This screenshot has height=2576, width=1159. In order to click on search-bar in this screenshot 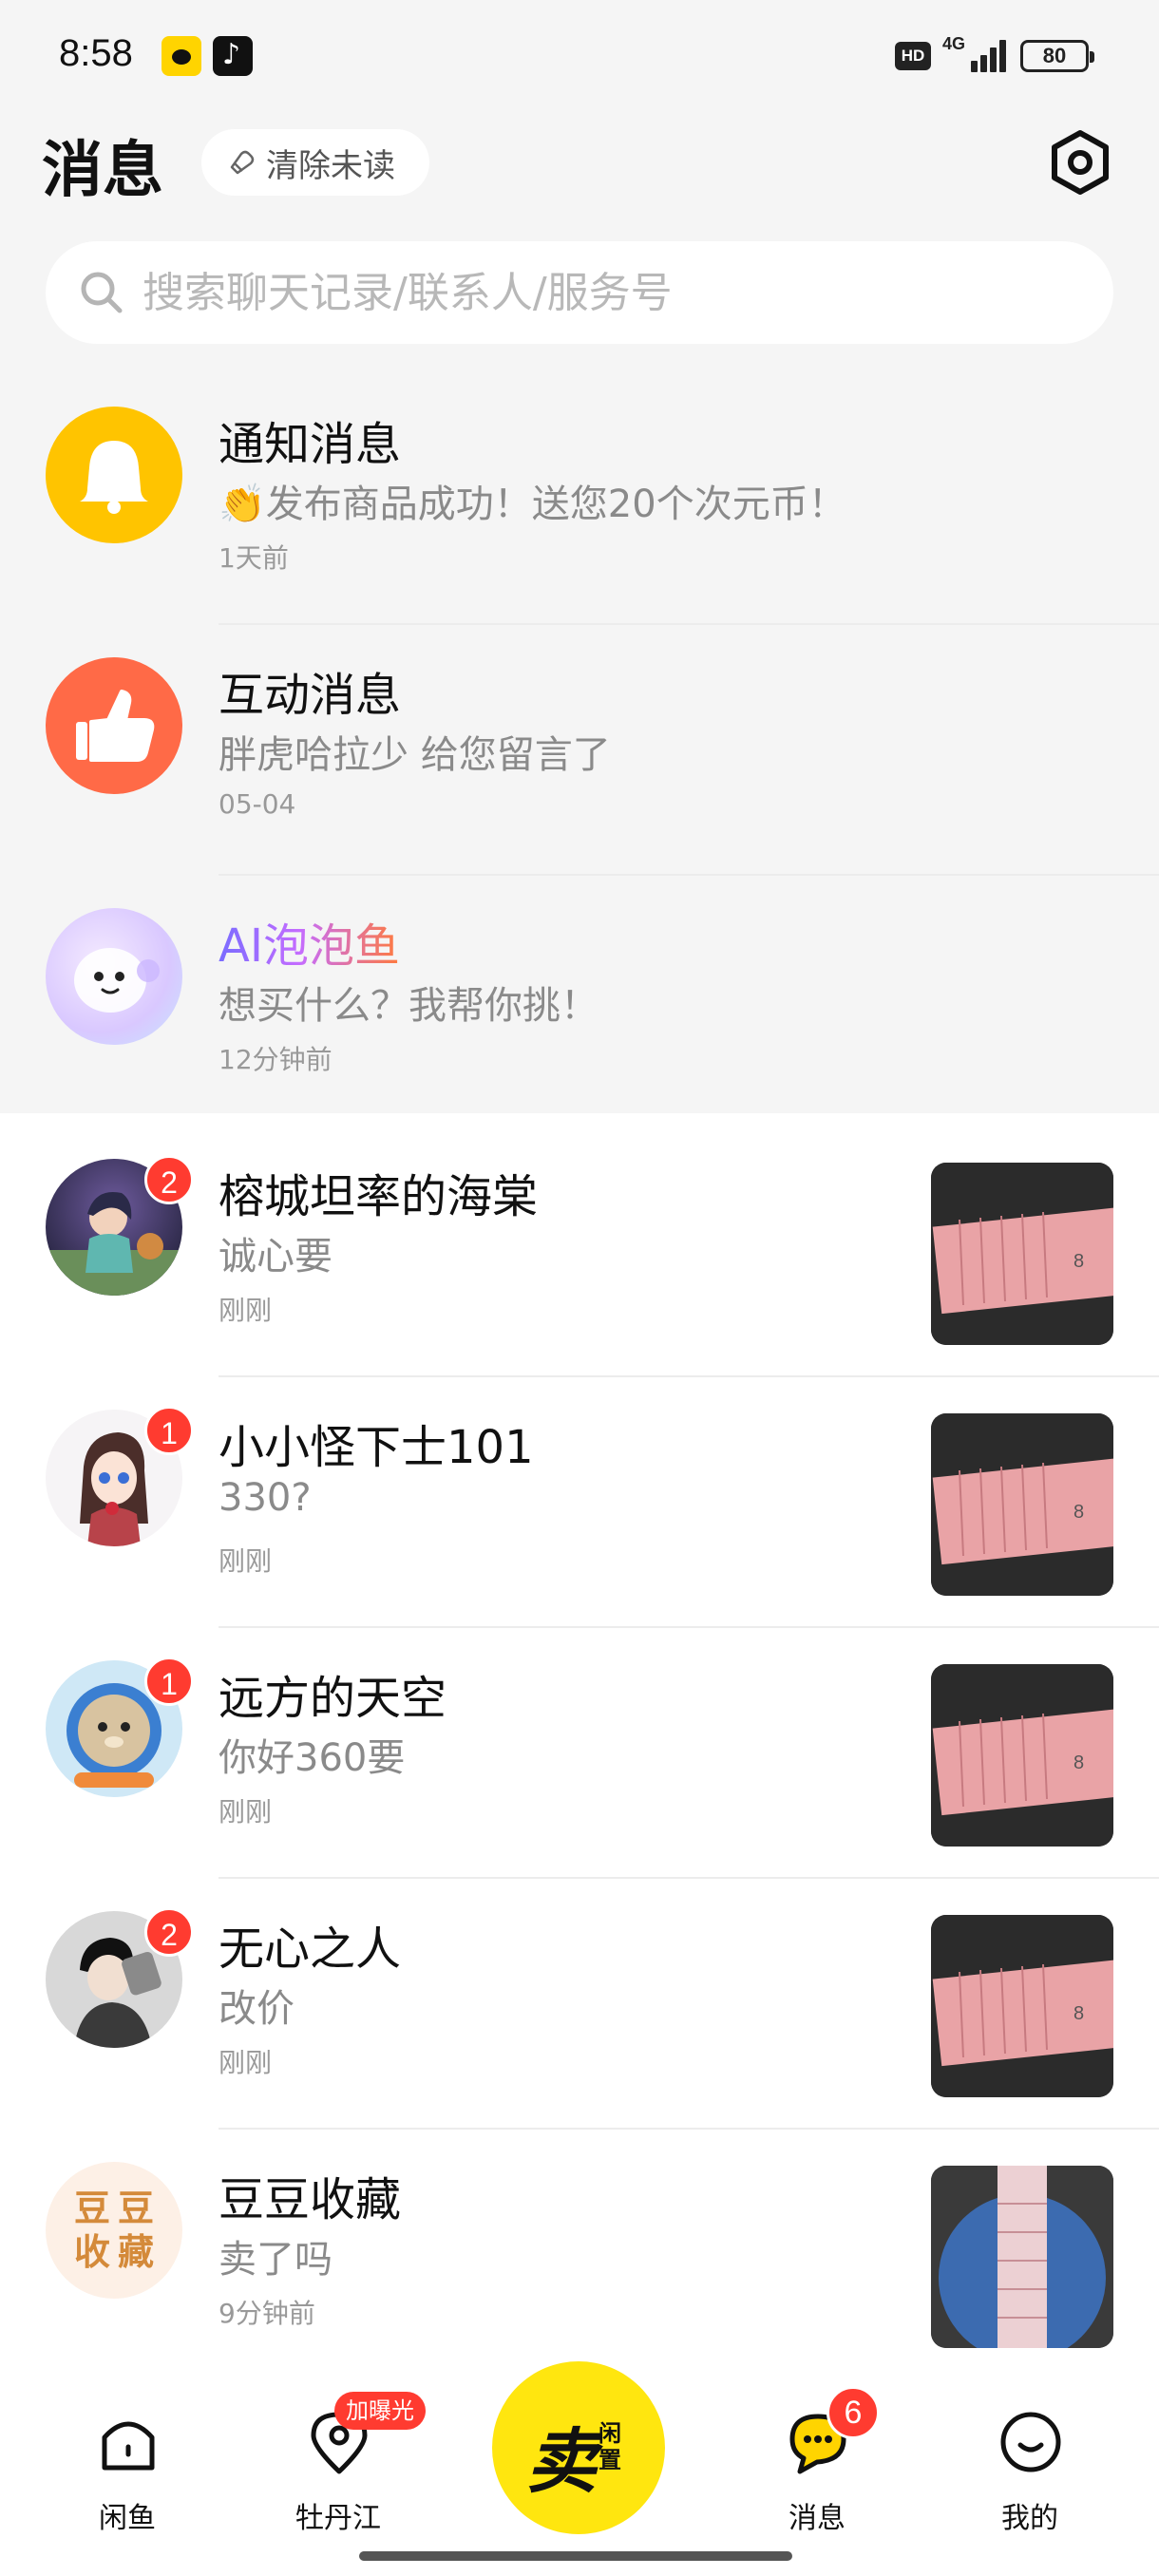, I will do `click(579, 292)`.